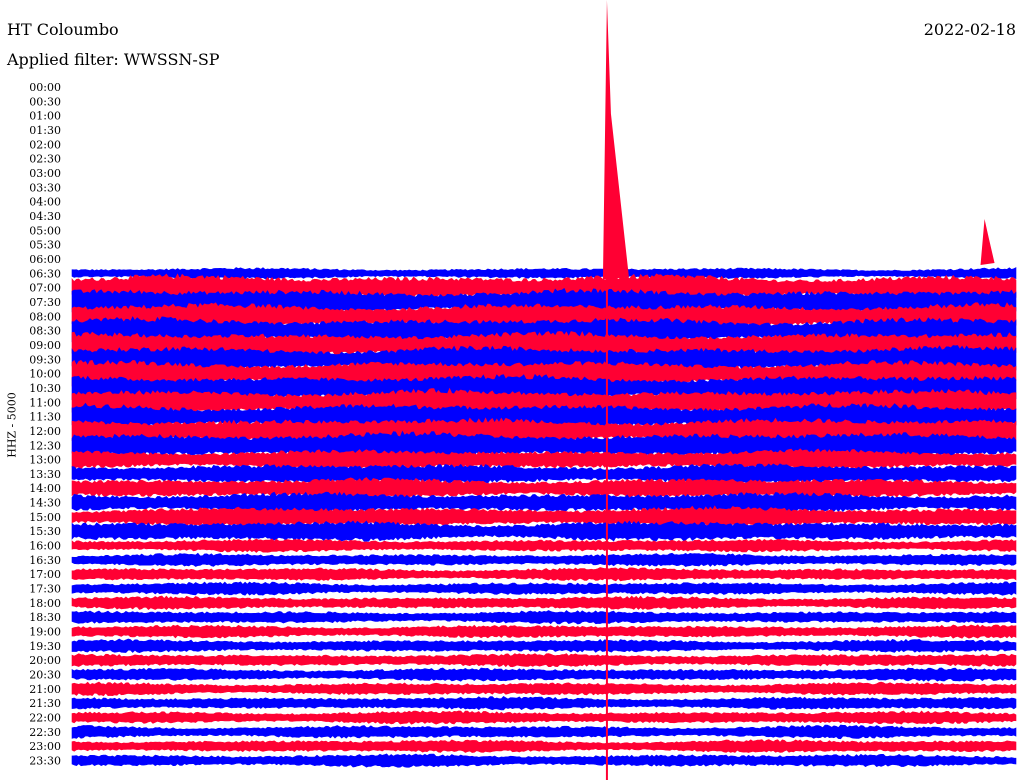 The height and width of the screenshot is (780, 1024). What do you see at coordinates (45, 632) in the screenshot?
I see `row-label: 19:00` at bounding box center [45, 632].